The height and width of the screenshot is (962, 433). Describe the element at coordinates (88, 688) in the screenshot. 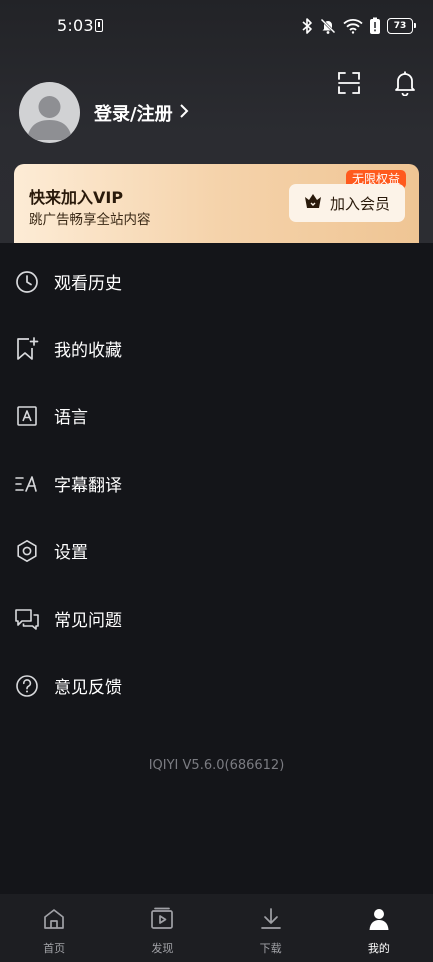

I see `menu-label: 意见反馈` at that location.